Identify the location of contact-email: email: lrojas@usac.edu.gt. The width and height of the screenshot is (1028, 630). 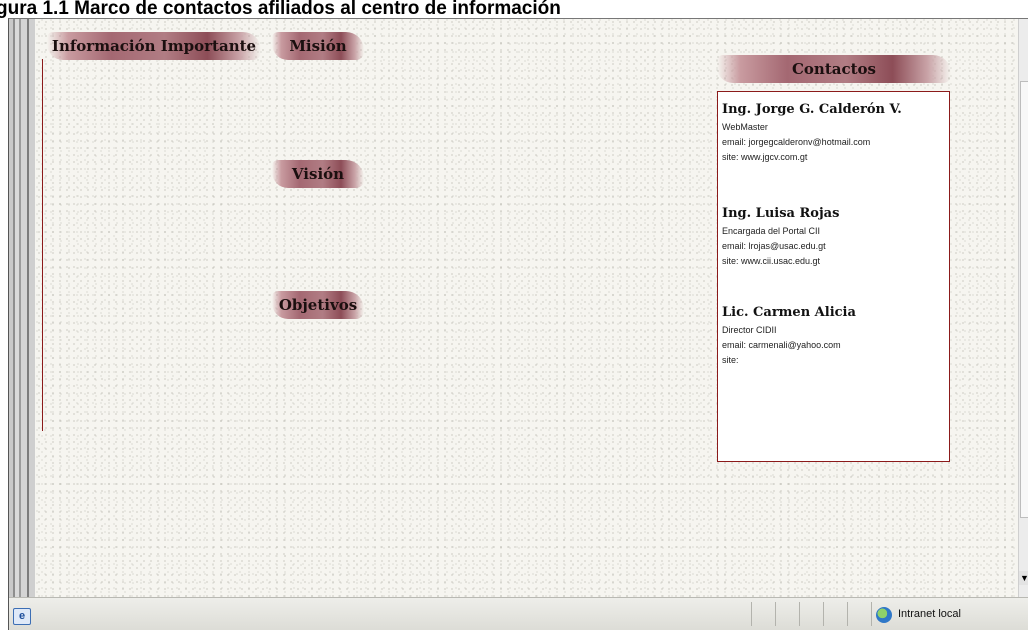
(780, 246).